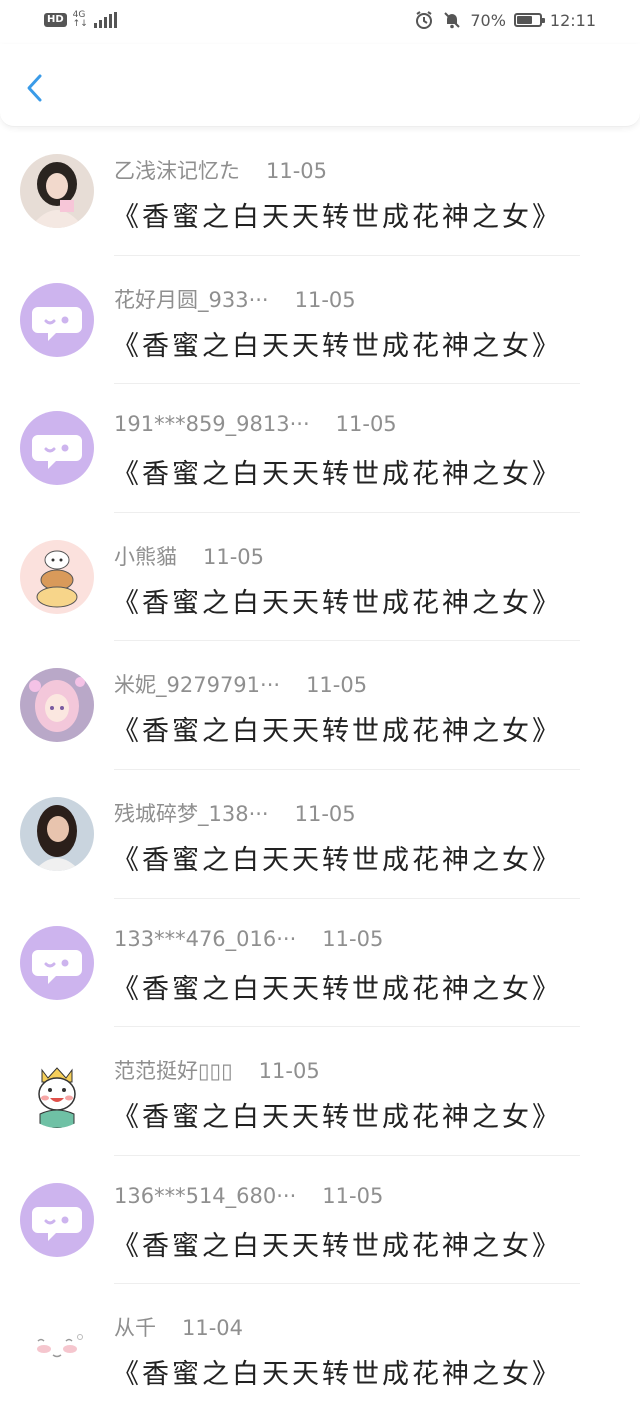 The width and height of the screenshot is (640, 1422). What do you see at coordinates (488, 20) in the screenshot?
I see `battery-percent: 70%` at bounding box center [488, 20].